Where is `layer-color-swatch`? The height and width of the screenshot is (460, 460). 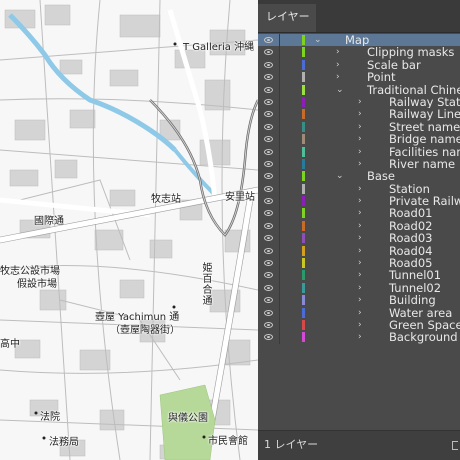
layer-color-swatch is located at coordinates (303, 250).